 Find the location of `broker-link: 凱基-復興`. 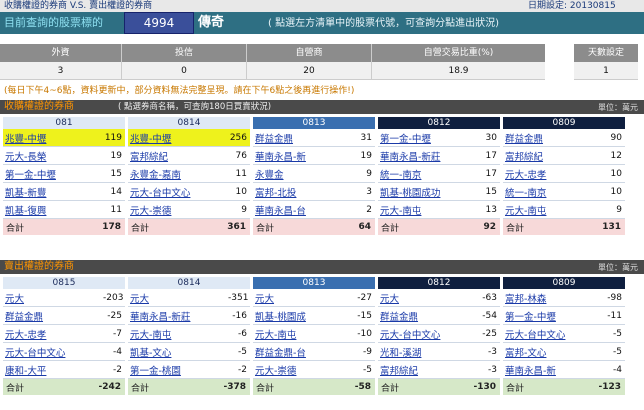

broker-link: 凱基-復興 is located at coordinates (53, 210).